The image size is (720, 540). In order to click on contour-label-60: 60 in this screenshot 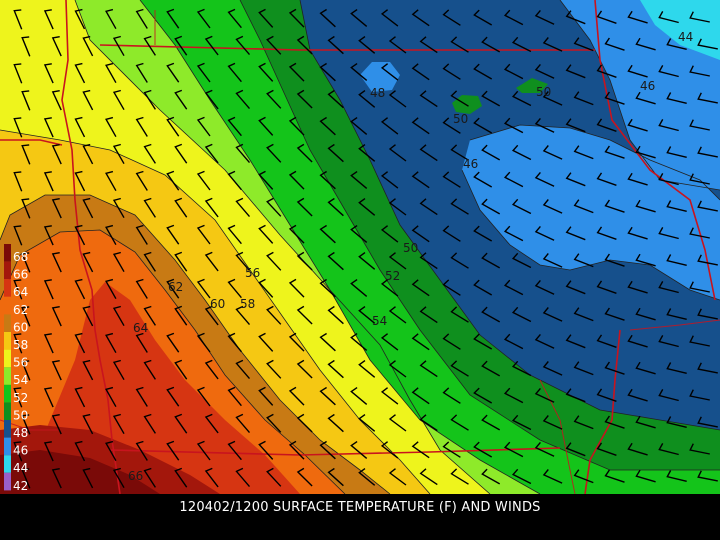, I will do `click(217, 304)`.